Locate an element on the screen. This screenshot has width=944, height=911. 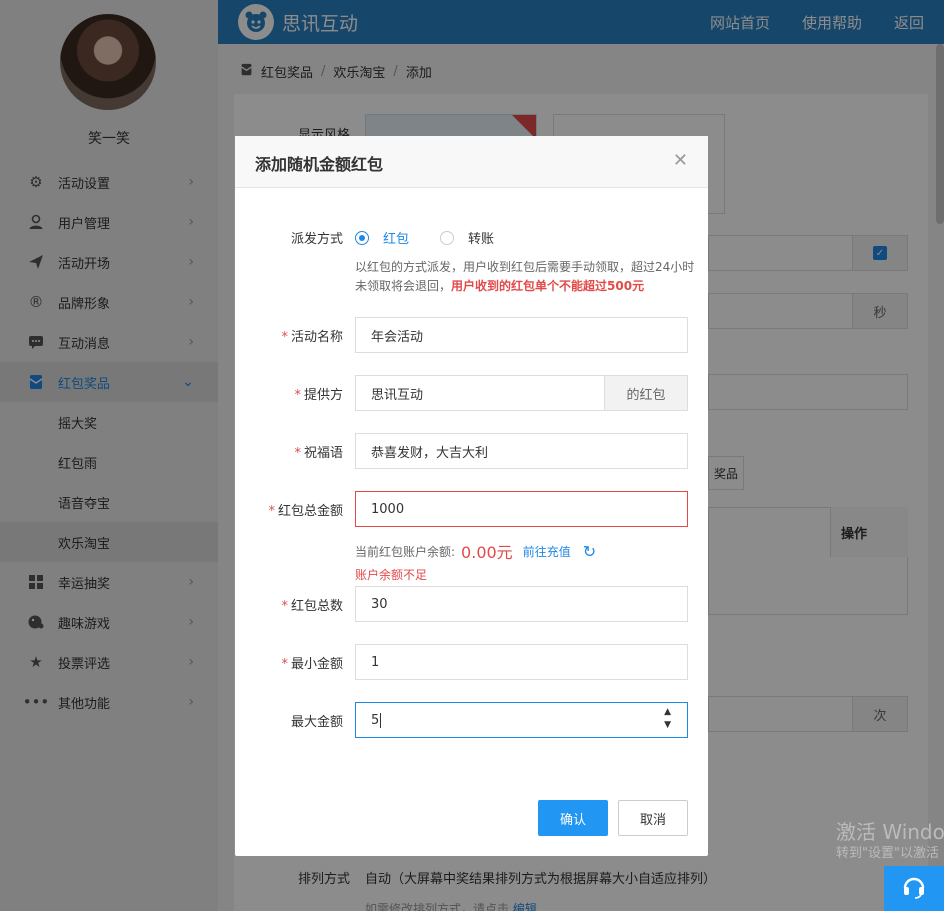
balance-error: 账户余额不足 is located at coordinates (391, 575).